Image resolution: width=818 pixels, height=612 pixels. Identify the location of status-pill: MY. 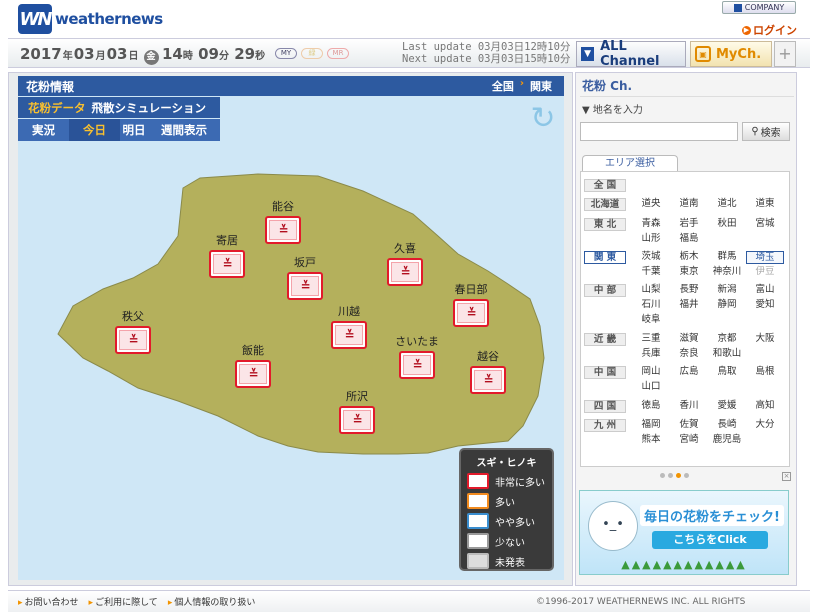
(286, 53).